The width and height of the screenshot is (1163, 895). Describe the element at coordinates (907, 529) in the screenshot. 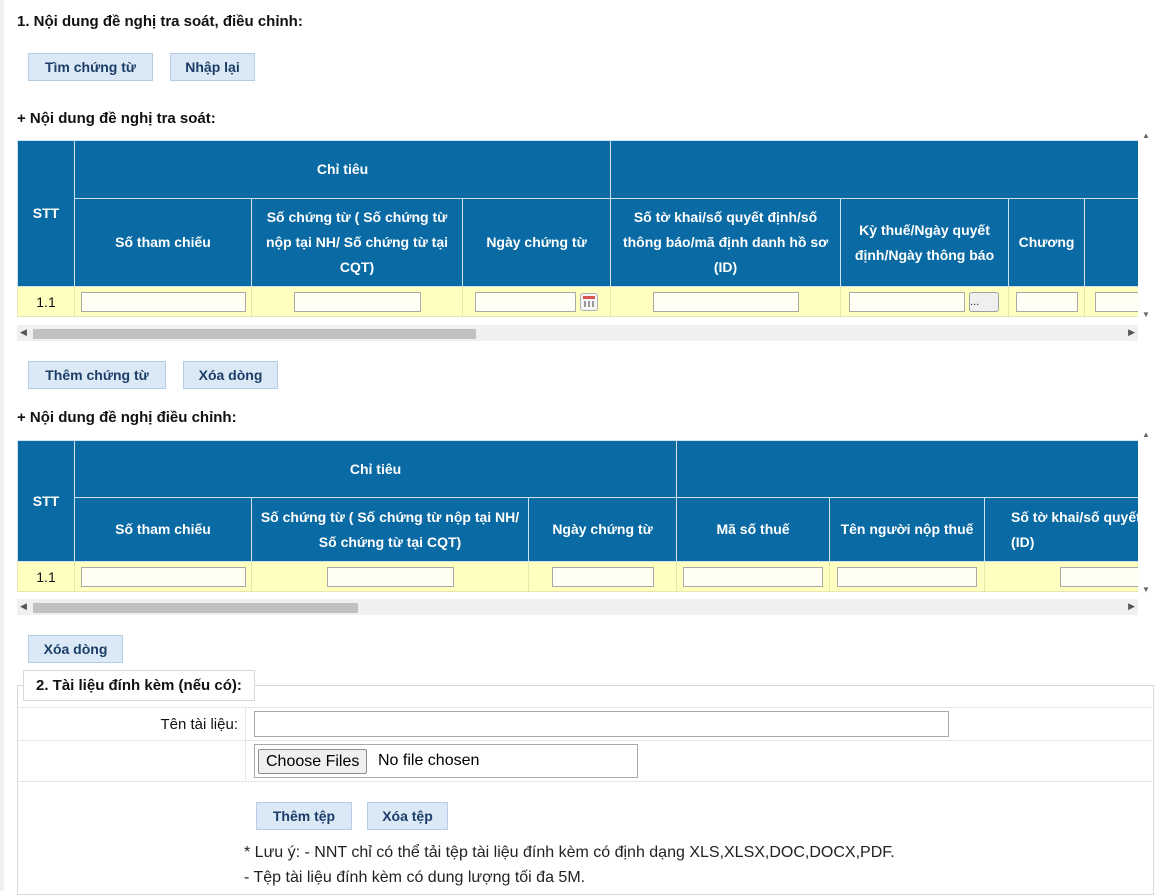

I see `col-taxpayer: Tên người nộp thuế` at that location.